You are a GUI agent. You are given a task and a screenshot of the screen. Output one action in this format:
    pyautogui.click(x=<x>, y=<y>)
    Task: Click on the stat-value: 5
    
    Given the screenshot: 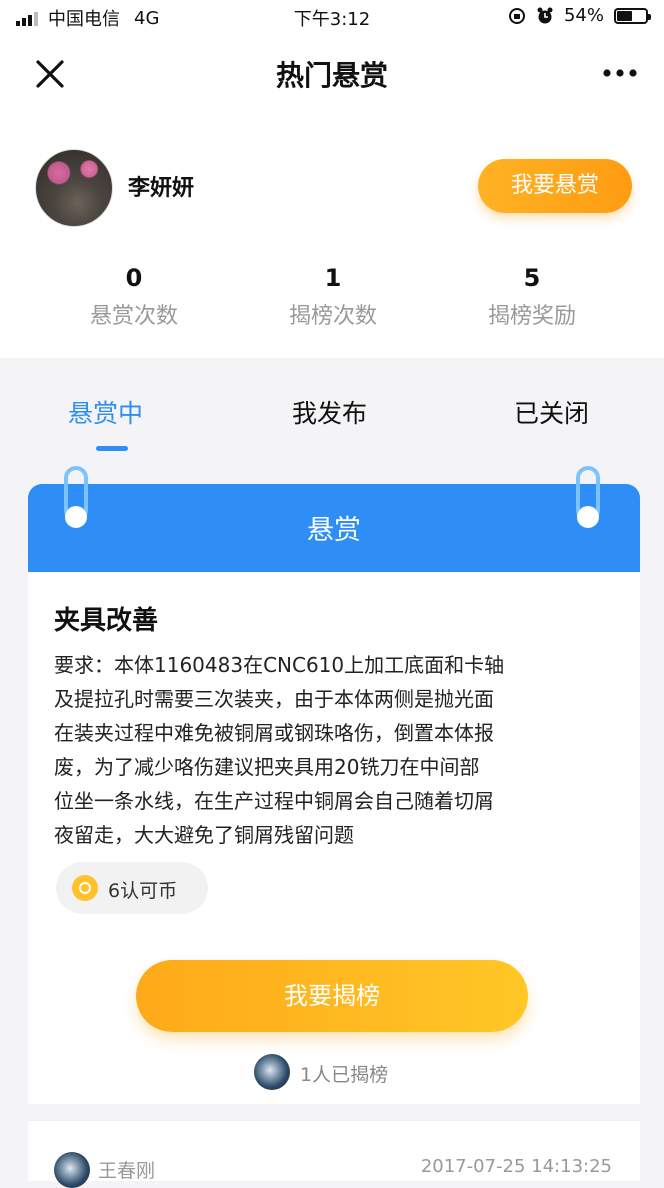 What is the action you would take?
    pyautogui.click(x=532, y=278)
    